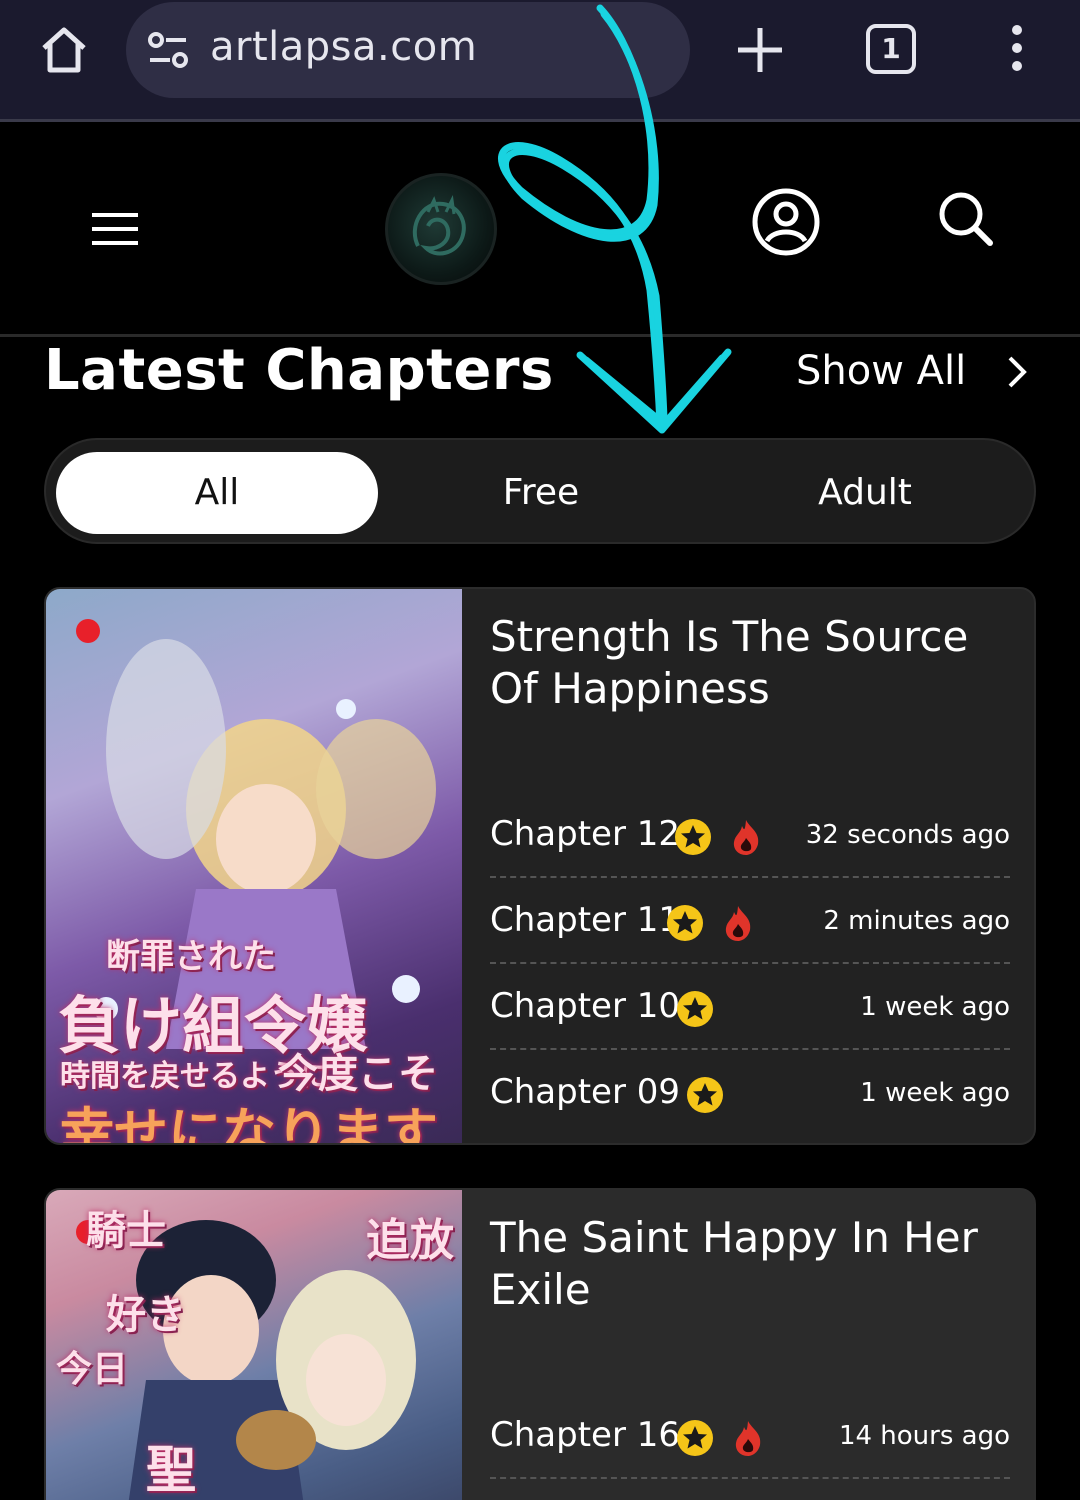 The height and width of the screenshot is (1500, 1080). What do you see at coordinates (750, 1007) in the screenshot?
I see `chapter-row: Chapter 10 1 week ago` at bounding box center [750, 1007].